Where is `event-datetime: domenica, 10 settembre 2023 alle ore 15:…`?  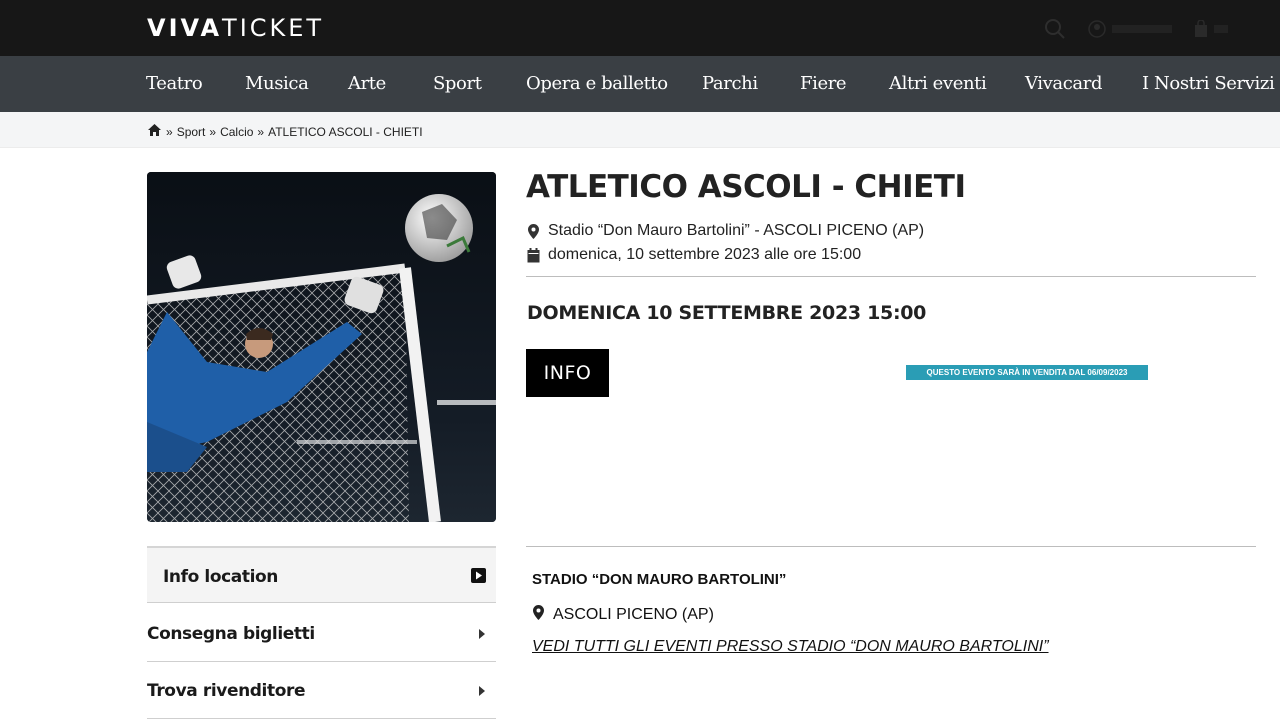
event-datetime: domenica, 10 settembre 2023 alle ore 15:… is located at coordinates (705, 254).